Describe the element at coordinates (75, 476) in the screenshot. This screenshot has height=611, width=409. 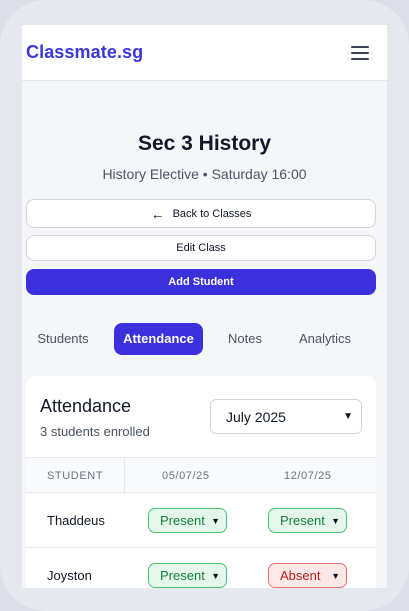
I see `column-header-student: STUDENT` at that location.